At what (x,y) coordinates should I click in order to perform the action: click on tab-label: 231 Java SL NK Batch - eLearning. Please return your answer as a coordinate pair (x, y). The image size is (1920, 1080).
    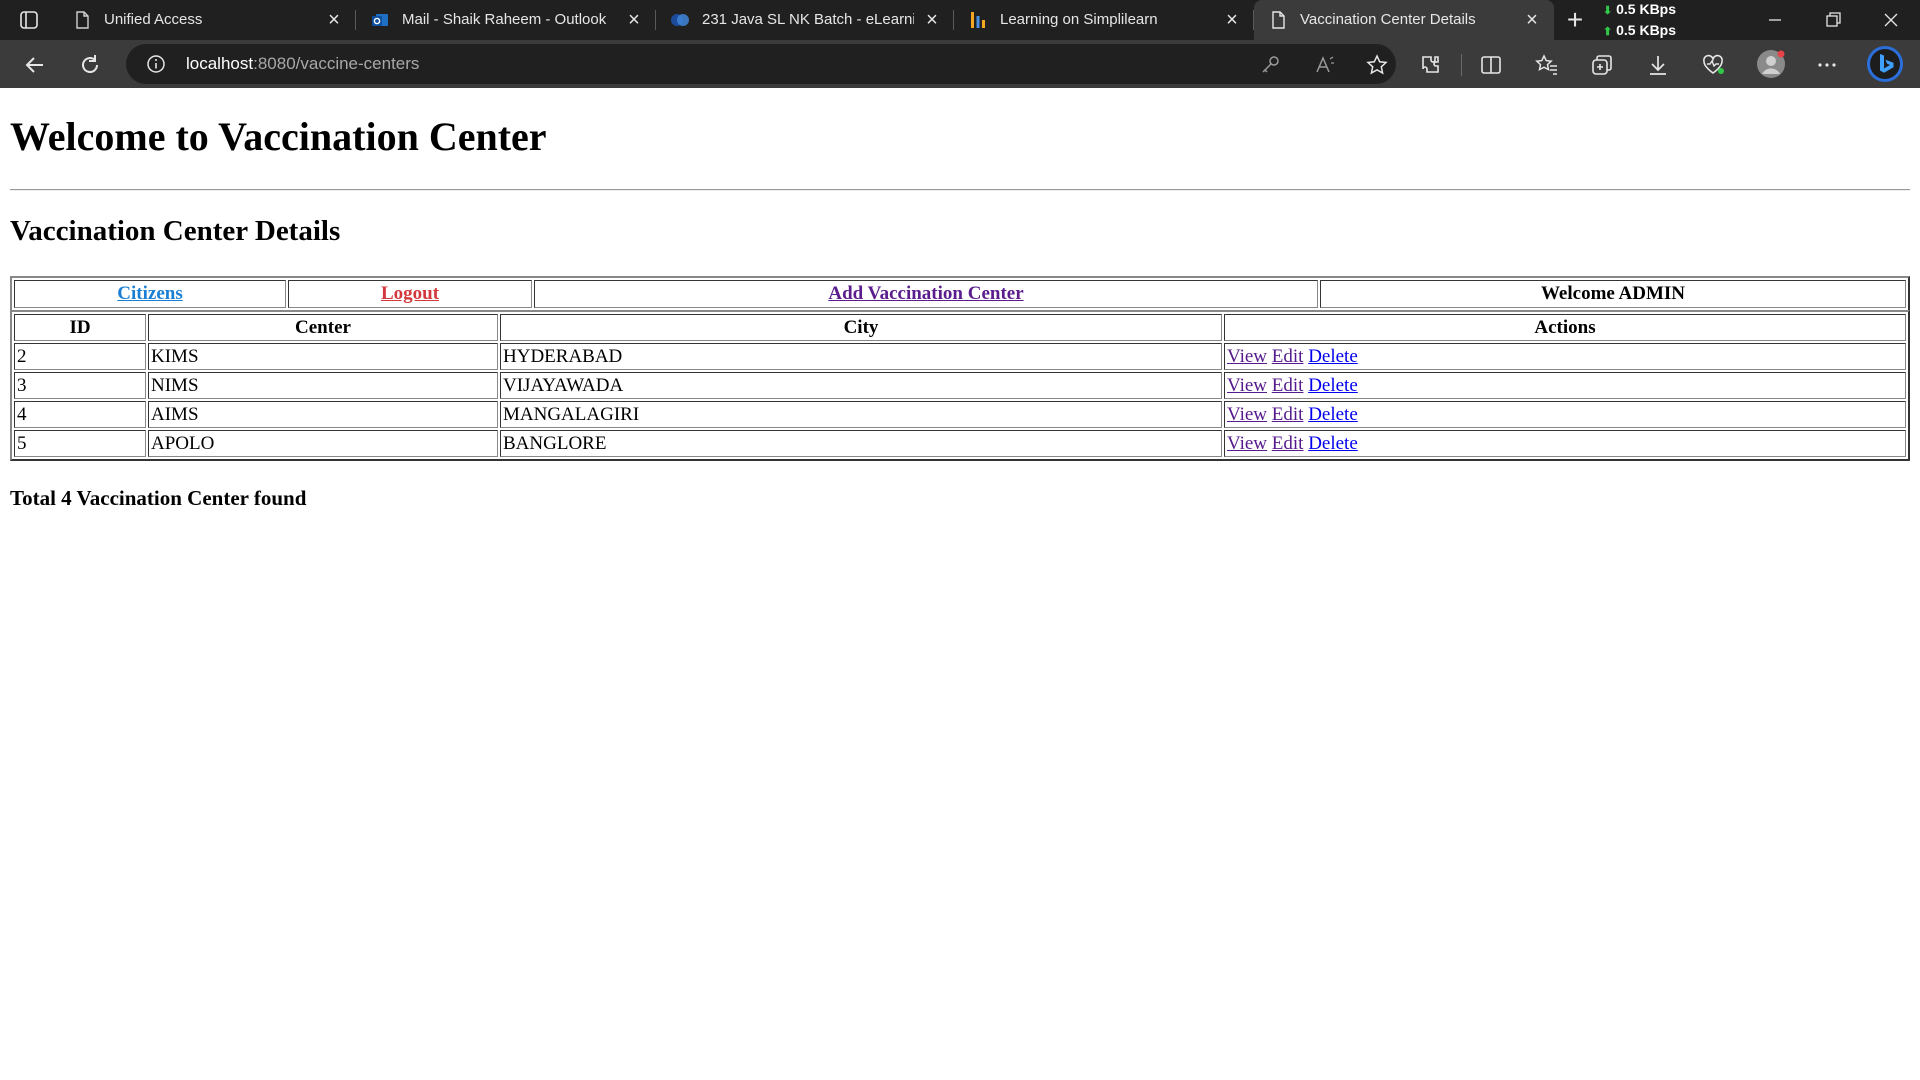
    Looking at the image, I should click on (808, 19).